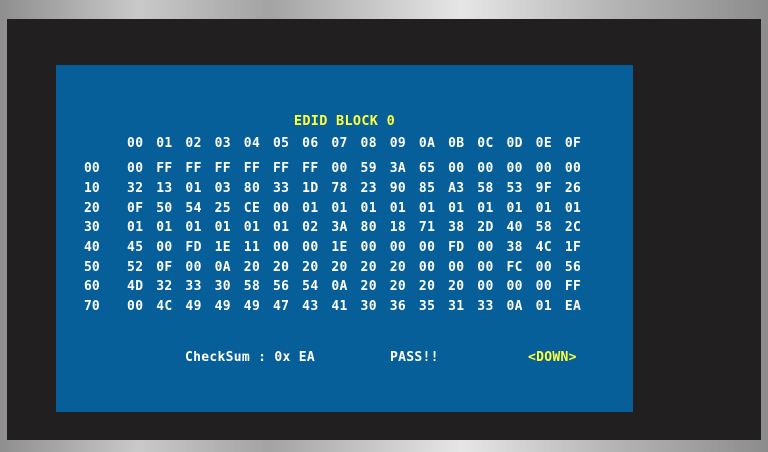  I want to click on hex-byte-cell: 25, so click(223, 208).